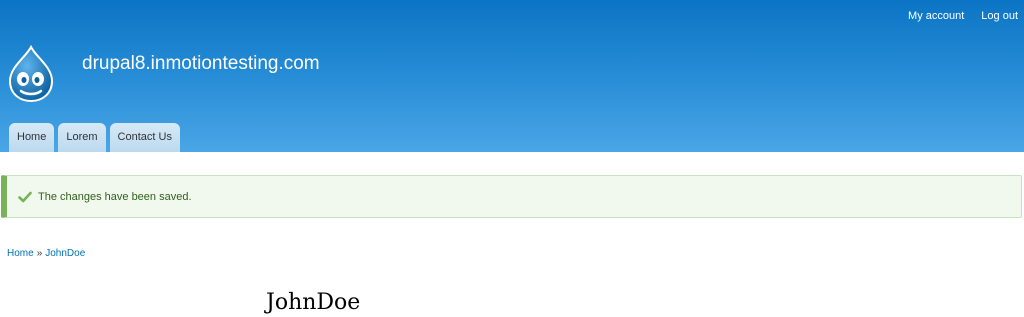  What do you see at coordinates (25, 197) in the screenshot?
I see `check-icon` at bounding box center [25, 197].